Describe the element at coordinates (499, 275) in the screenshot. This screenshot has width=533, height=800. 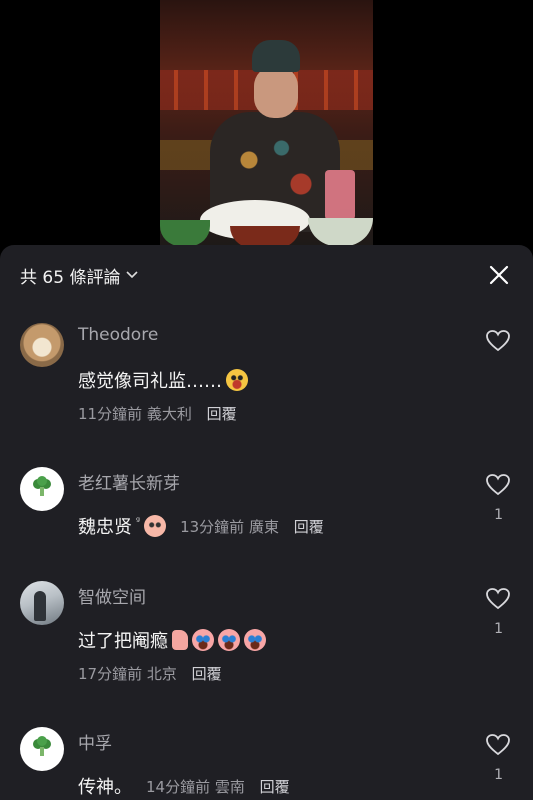
I see `close-icon` at that location.